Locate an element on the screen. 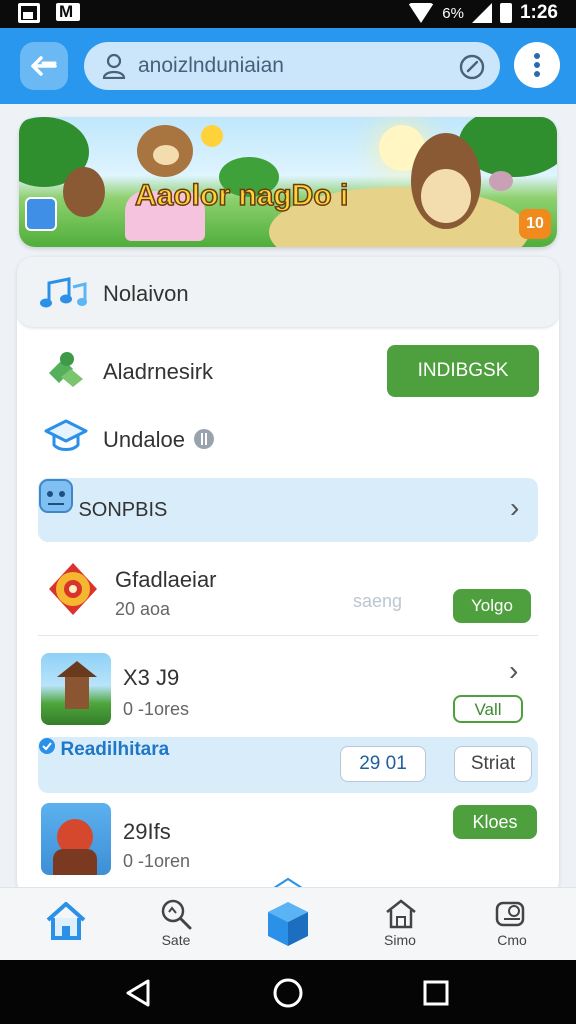  battery-percent: 6% is located at coordinates (453, 13).